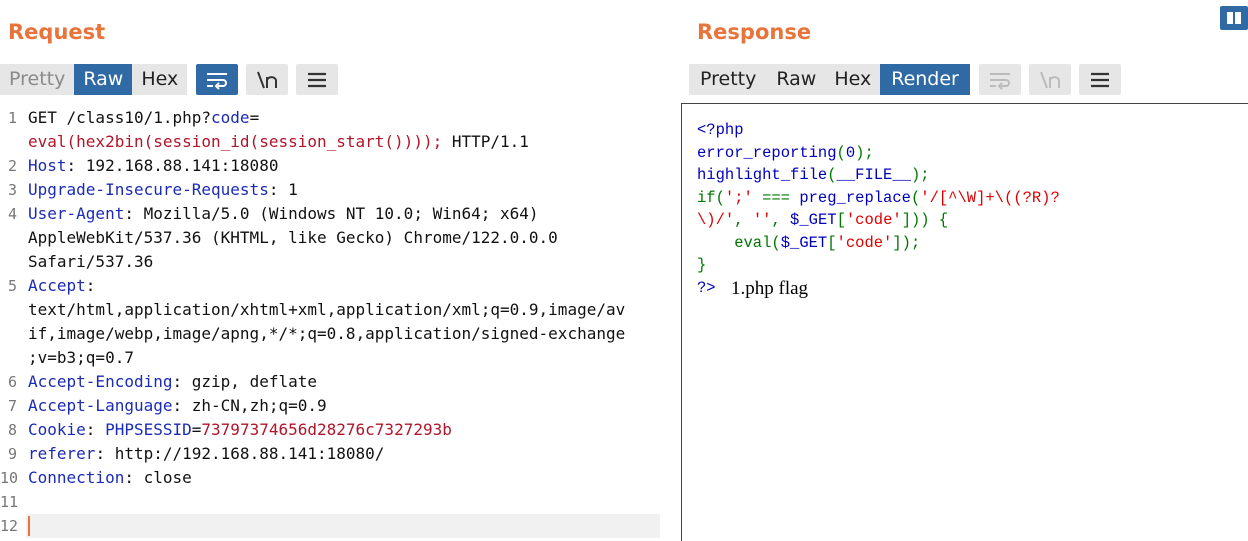 The width and height of the screenshot is (1248, 541). What do you see at coordinates (330, 358) in the screenshot?
I see `editor-line: ;v=b3;q=0.7` at bounding box center [330, 358].